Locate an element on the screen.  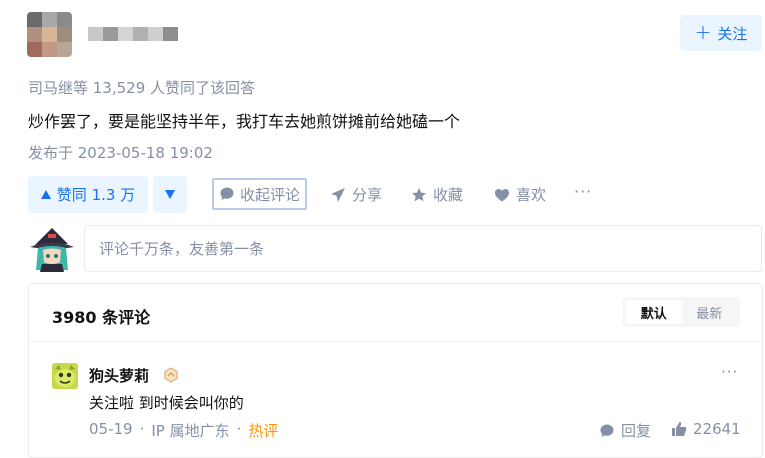
like-count: 22641 is located at coordinates (717, 429).